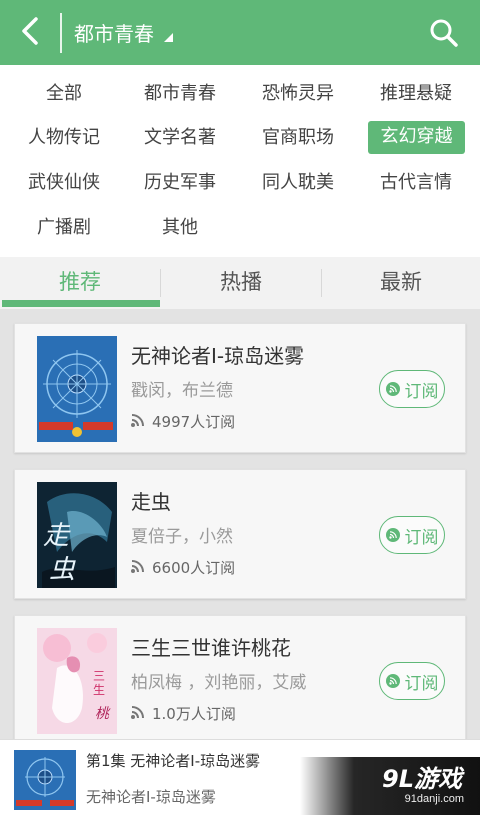 The width and height of the screenshot is (480, 815). What do you see at coordinates (241, 283) in the screenshot?
I see `tab-hot: 热播` at bounding box center [241, 283].